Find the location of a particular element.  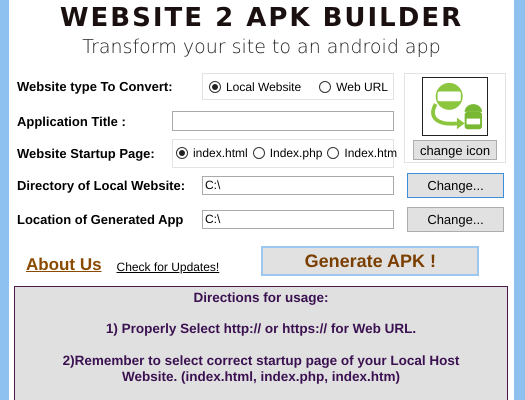

field-label: Website type To Convert: is located at coordinates (95, 86).